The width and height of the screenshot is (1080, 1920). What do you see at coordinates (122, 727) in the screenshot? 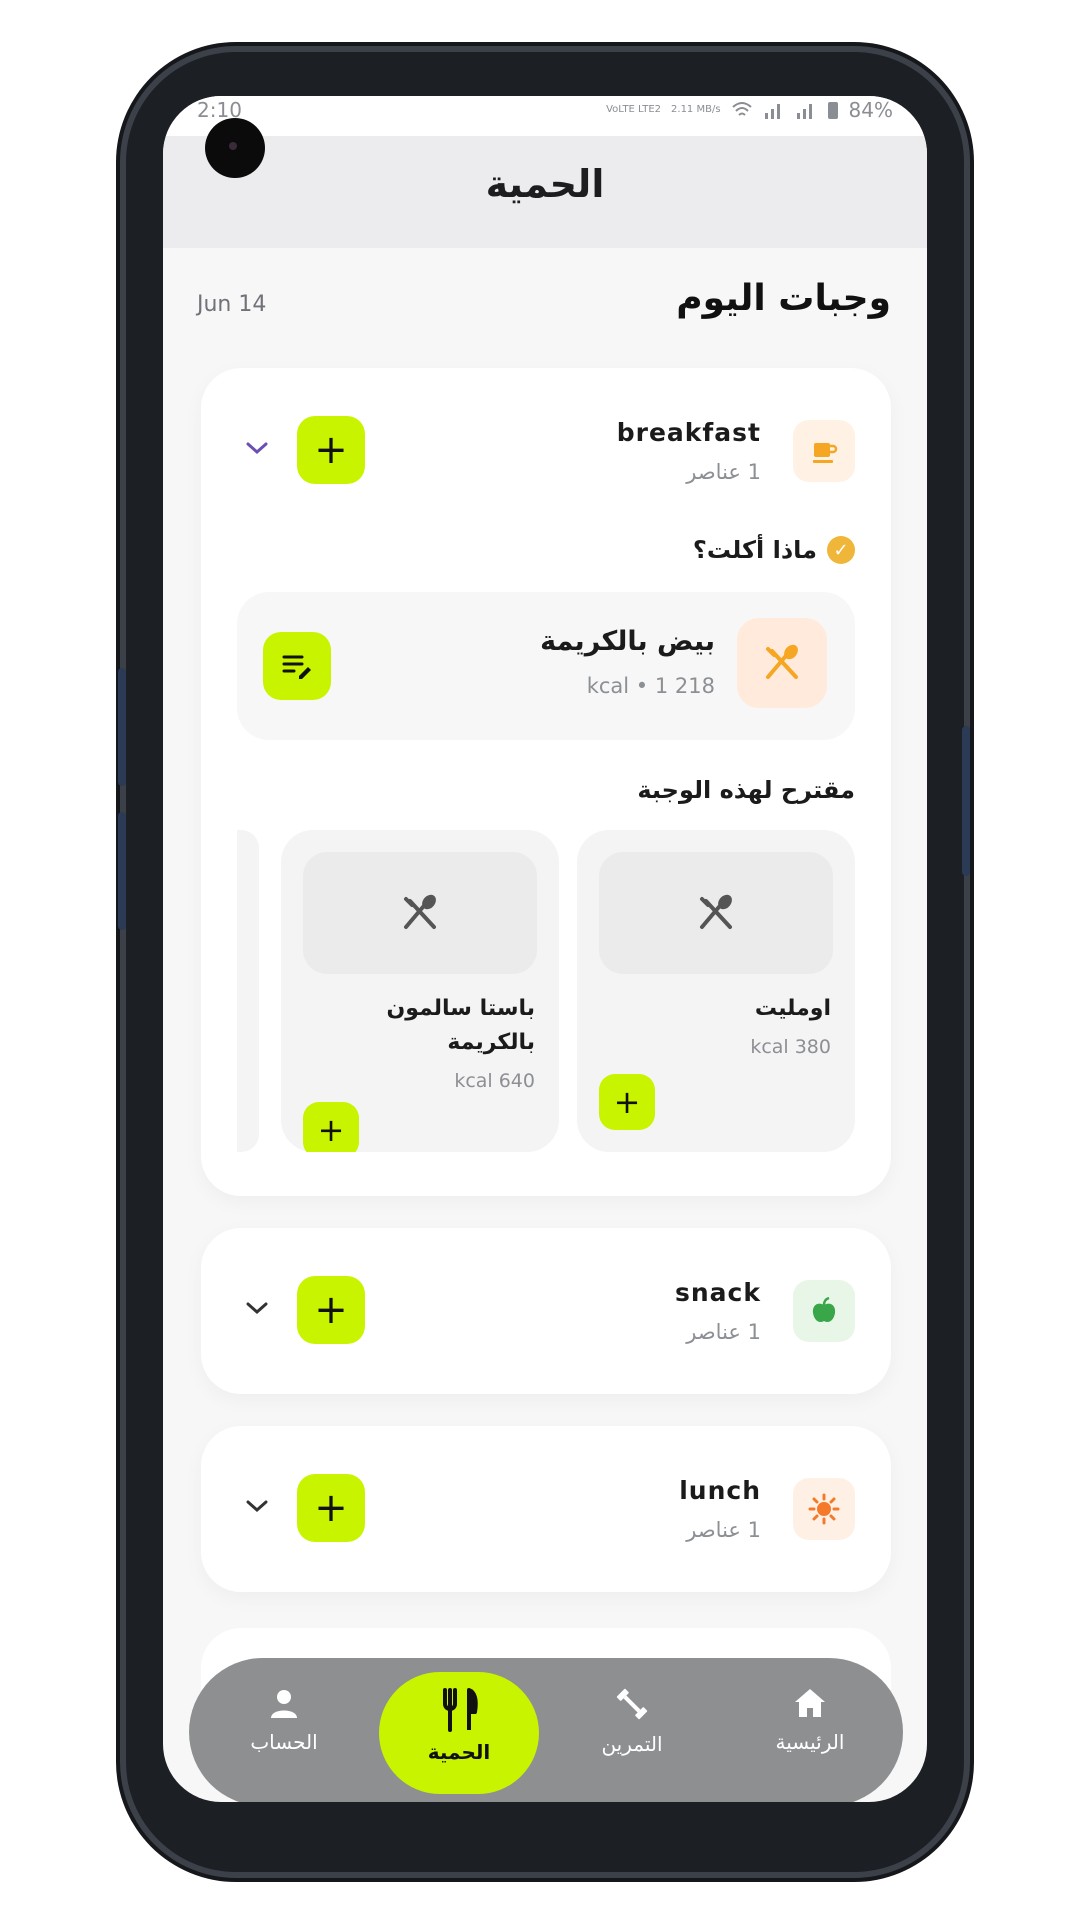
I see `volume-up-button` at bounding box center [122, 727].